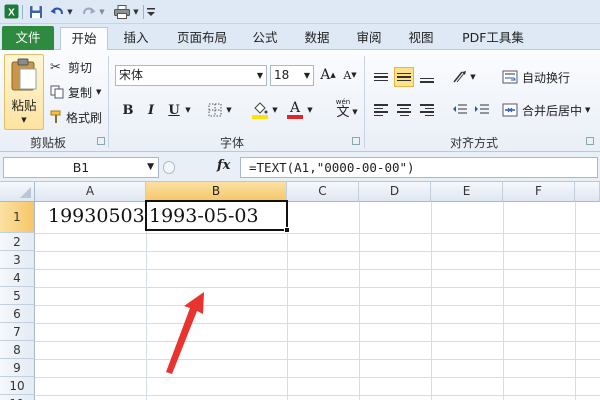 The height and width of the screenshot is (400, 600). What do you see at coordinates (323, 192) in the screenshot?
I see `column-header-c: C` at bounding box center [323, 192].